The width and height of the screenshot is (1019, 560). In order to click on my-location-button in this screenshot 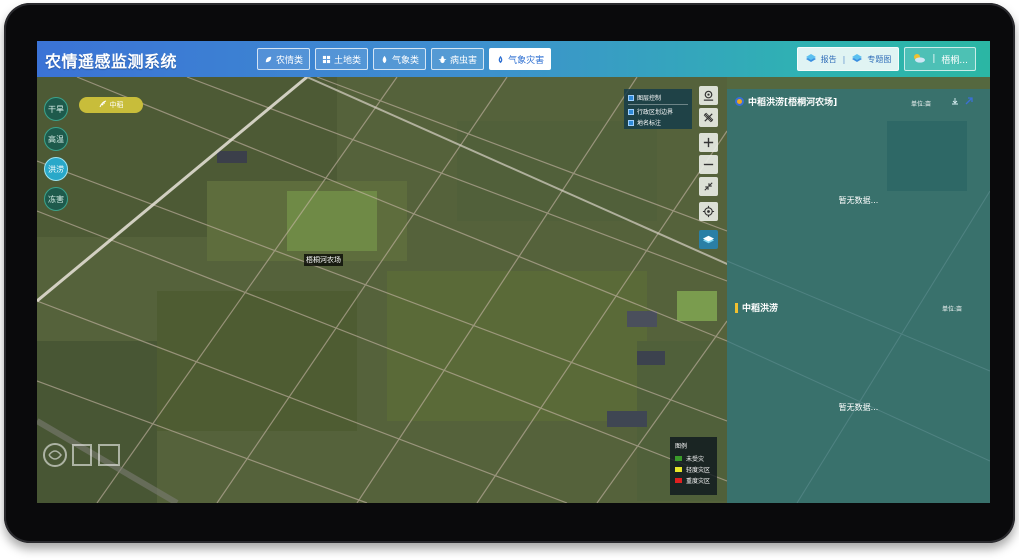, I will do `click(708, 211)`.